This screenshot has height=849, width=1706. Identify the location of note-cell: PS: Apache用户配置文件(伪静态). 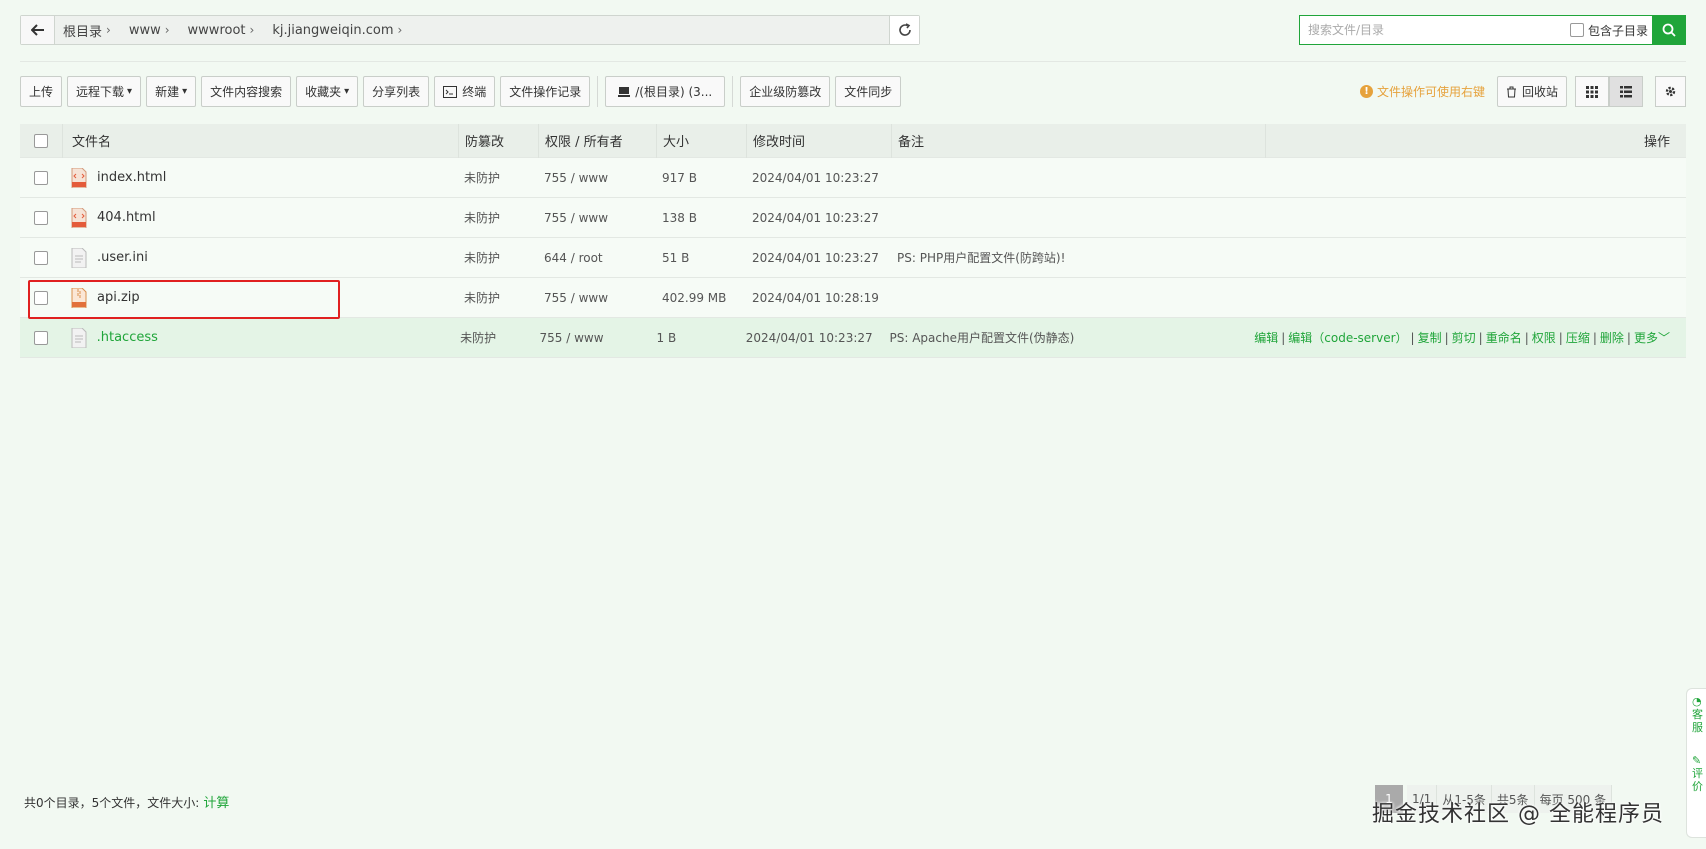
(1069, 337).